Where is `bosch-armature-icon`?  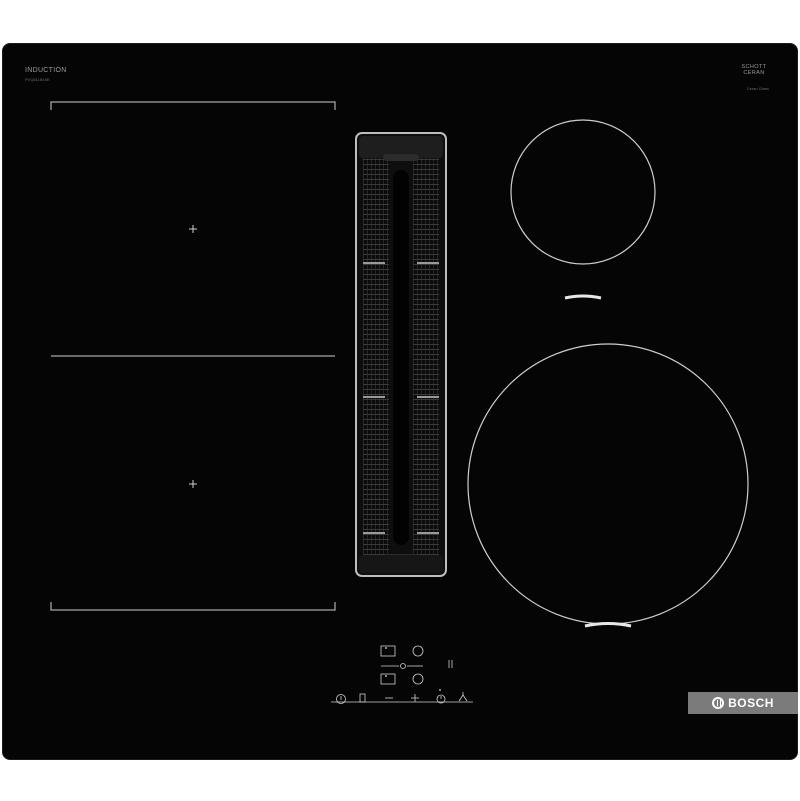 bosch-armature-icon is located at coordinates (718, 703).